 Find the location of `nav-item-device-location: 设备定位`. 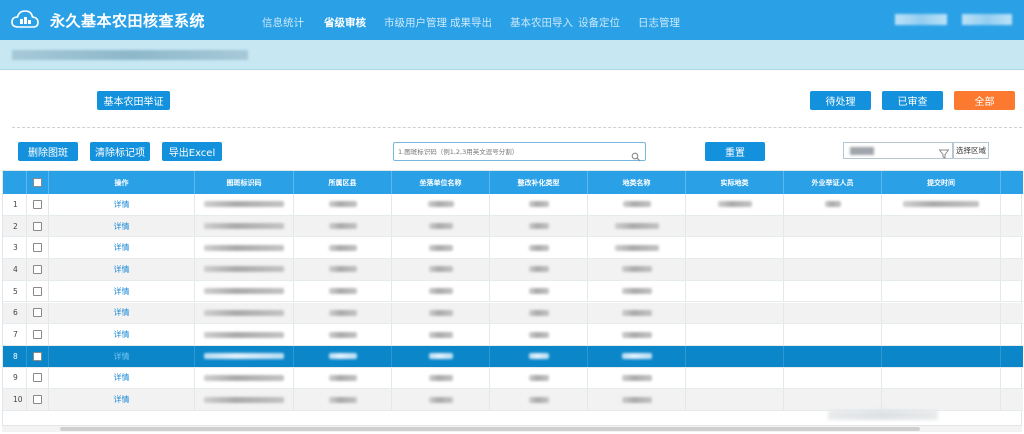

nav-item-device-location: 设备定位 is located at coordinates (599, 22).